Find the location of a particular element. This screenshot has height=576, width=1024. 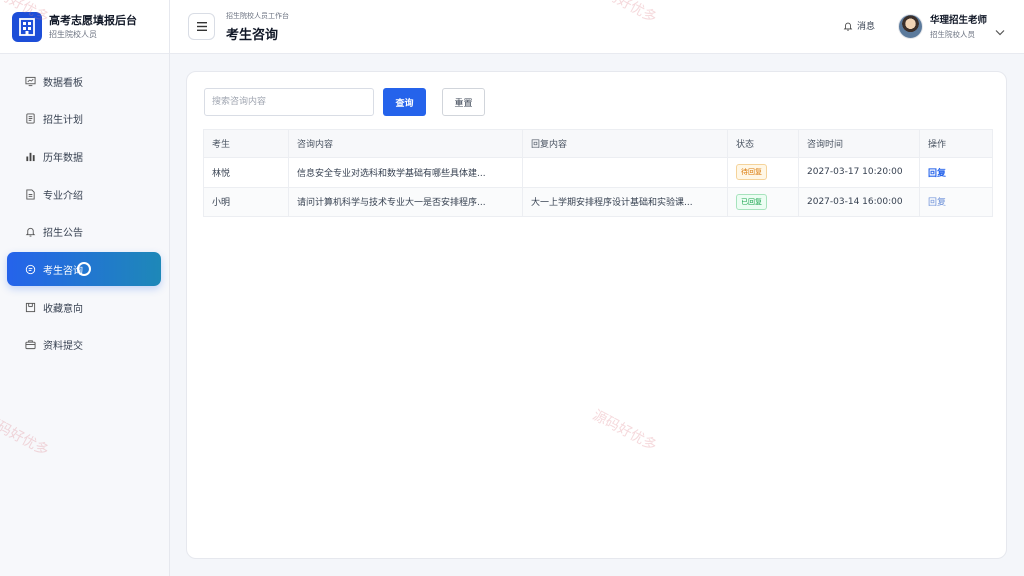

topbar: 招生院校人员工作台 考生咨询 消息 华理招生老师 招生院校人员 is located at coordinates (597, 27).